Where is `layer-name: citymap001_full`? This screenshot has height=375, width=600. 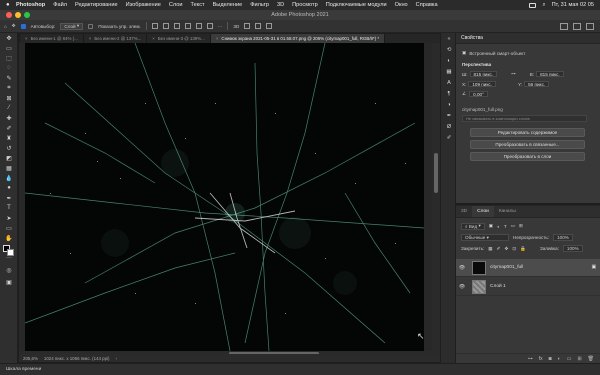 layer-name: citymap001_full is located at coordinates (506, 267).